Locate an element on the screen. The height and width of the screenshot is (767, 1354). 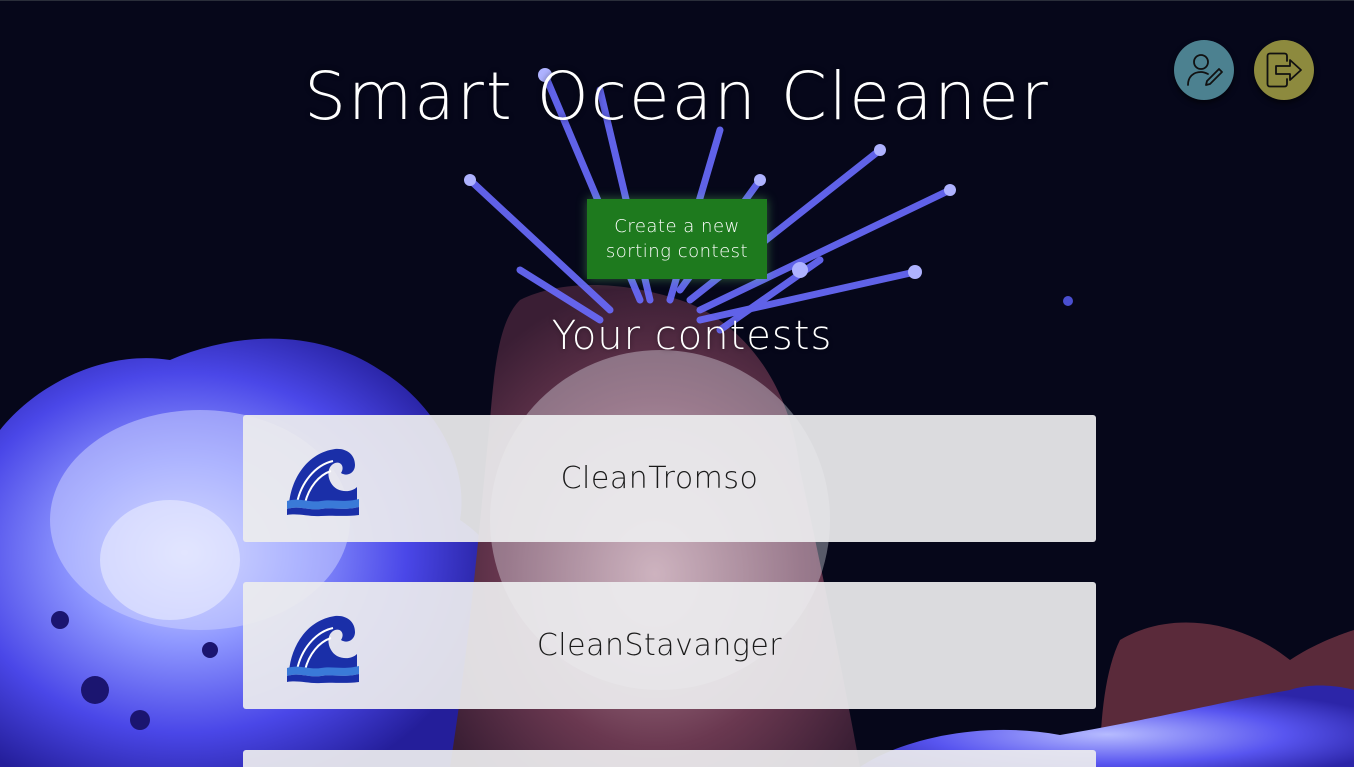
page-title: Smart Ocean Cleaner is located at coordinates (677, 96).